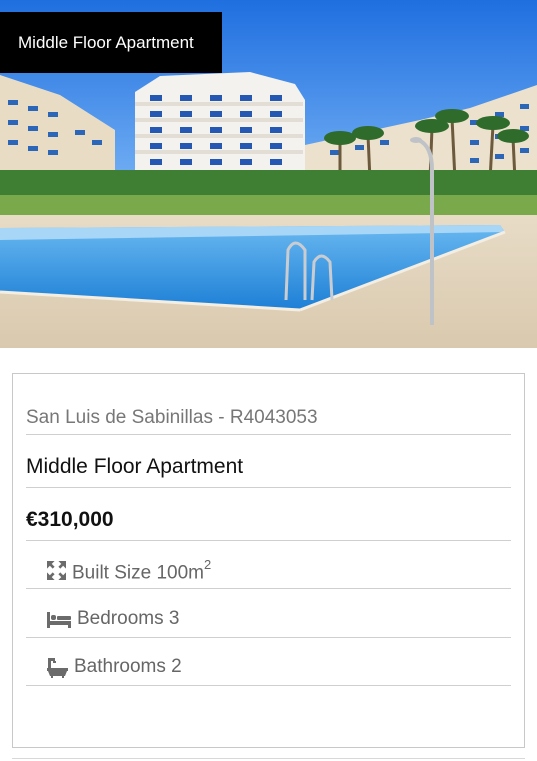  I want to click on price: €310,000, so click(268, 524).